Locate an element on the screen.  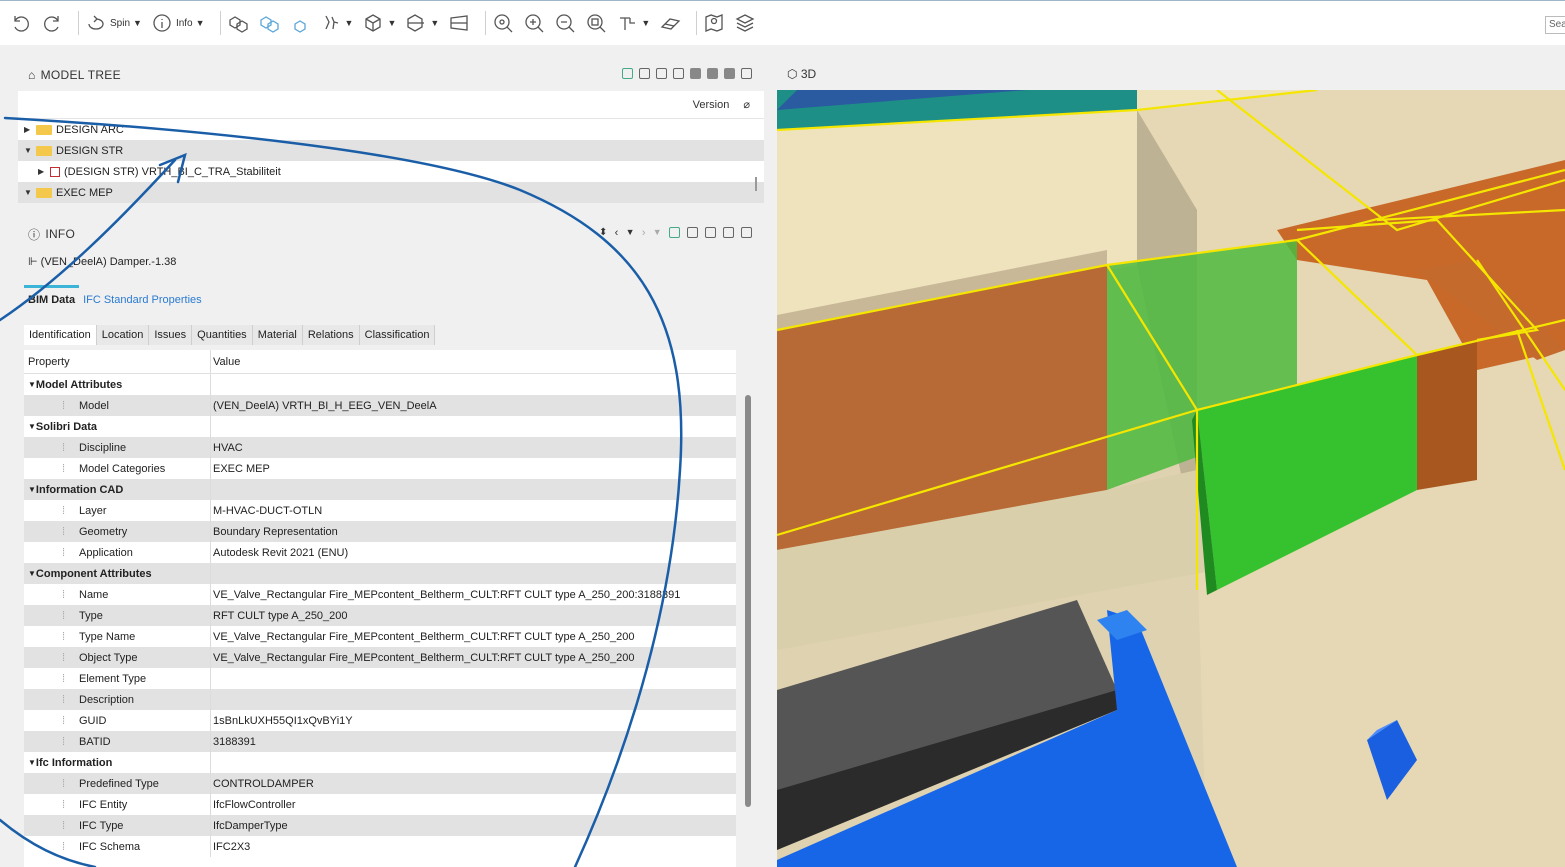
property-row: Geometry Boundary Representation is located at coordinates (380, 531).